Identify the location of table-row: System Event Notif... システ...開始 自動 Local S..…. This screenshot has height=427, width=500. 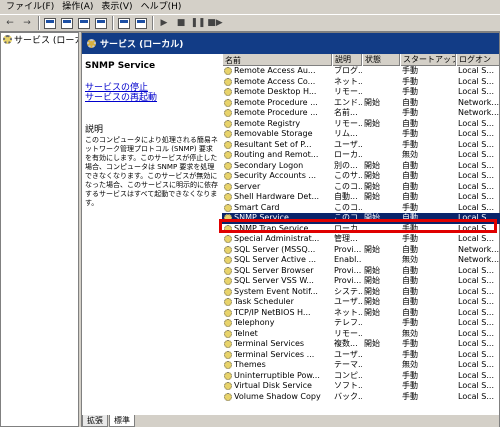
(361, 292).